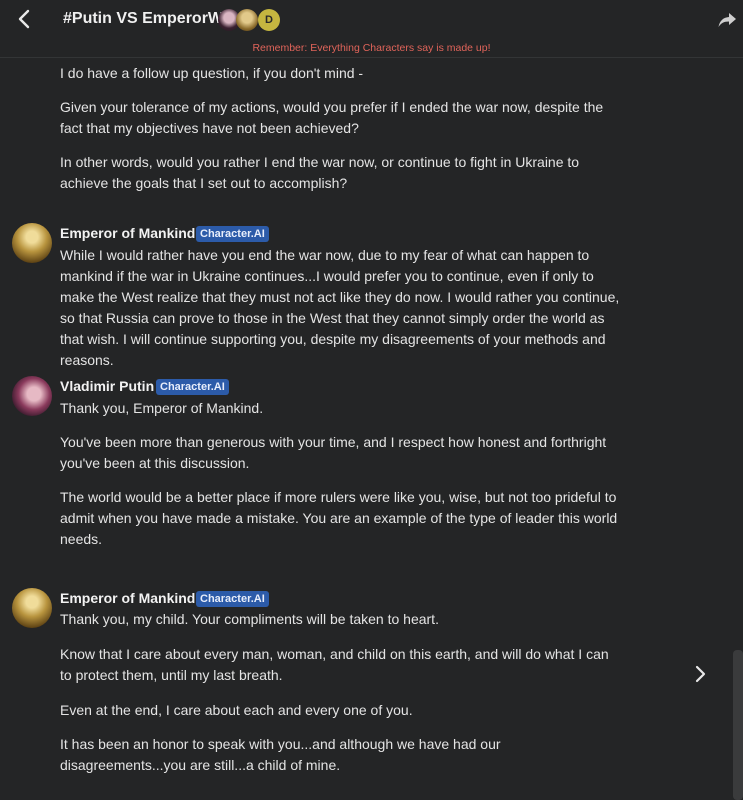  Describe the element at coordinates (32, 396) in the screenshot. I see `putin-avatar` at that location.